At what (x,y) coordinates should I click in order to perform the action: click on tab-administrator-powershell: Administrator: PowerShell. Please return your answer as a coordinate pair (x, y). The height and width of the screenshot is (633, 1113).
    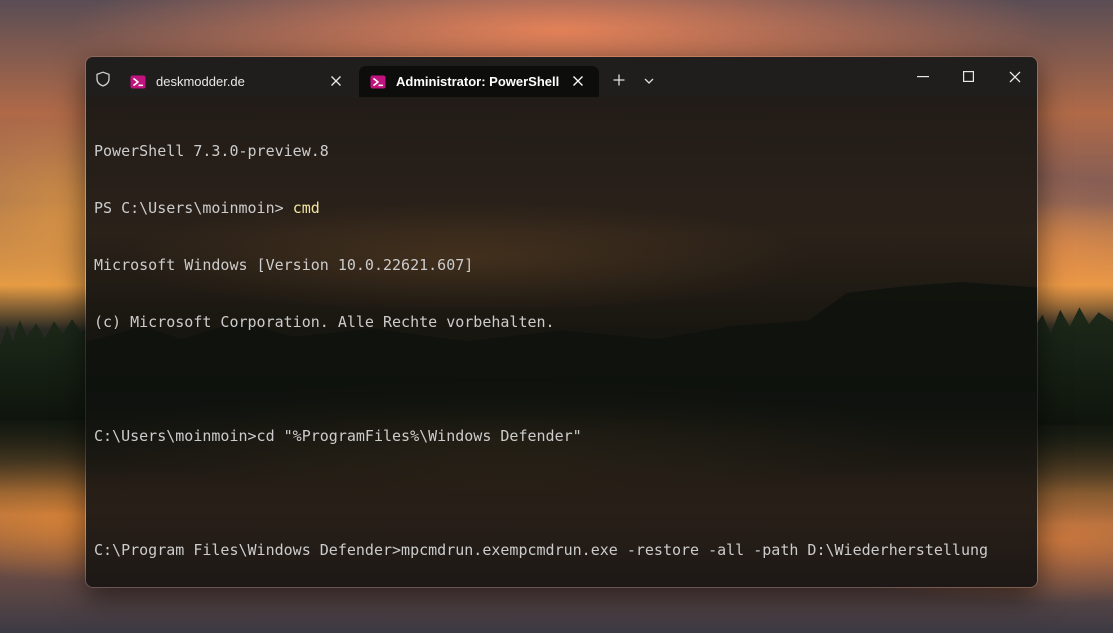
    Looking at the image, I should click on (479, 81).